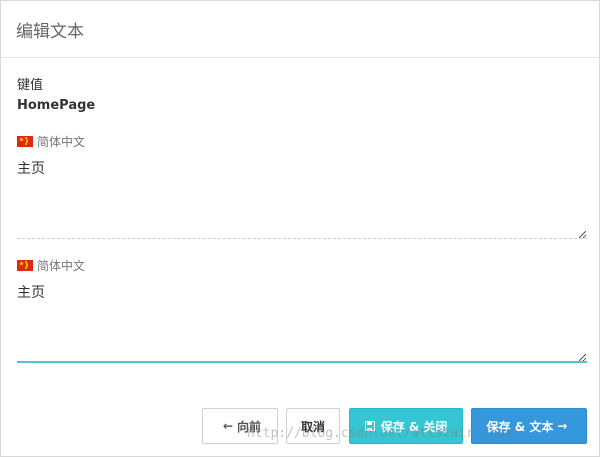 The height and width of the screenshot is (457, 600). What do you see at coordinates (520, 426) in the screenshot?
I see `save-text-button-label: 保存 & 文本` at bounding box center [520, 426].